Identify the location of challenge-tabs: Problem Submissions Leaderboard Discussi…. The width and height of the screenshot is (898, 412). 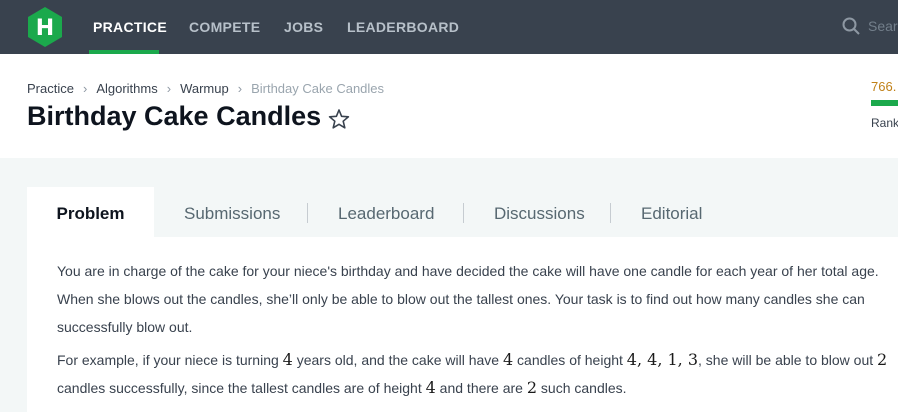
(462, 212).